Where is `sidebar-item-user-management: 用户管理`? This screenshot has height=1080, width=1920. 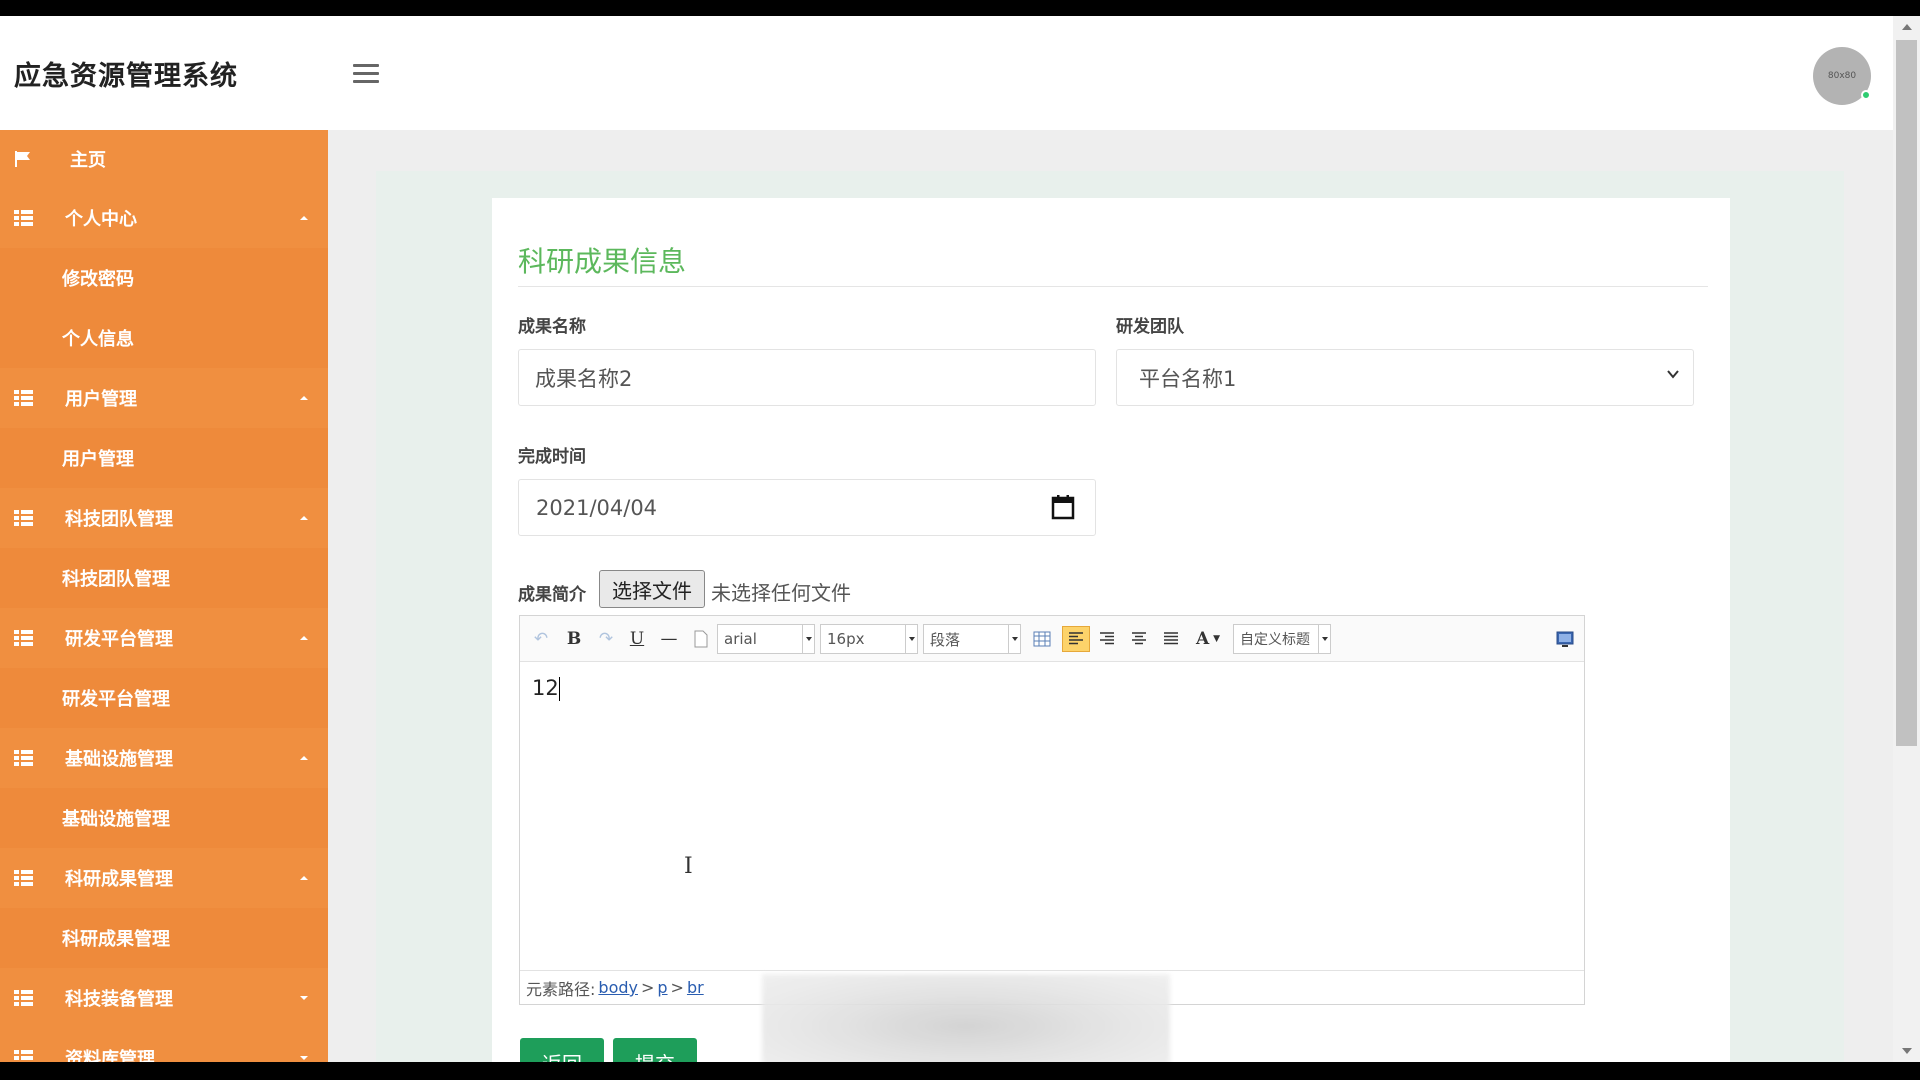 sidebar-item-user-management: 用户管理 is located at coordinates (164, 458).